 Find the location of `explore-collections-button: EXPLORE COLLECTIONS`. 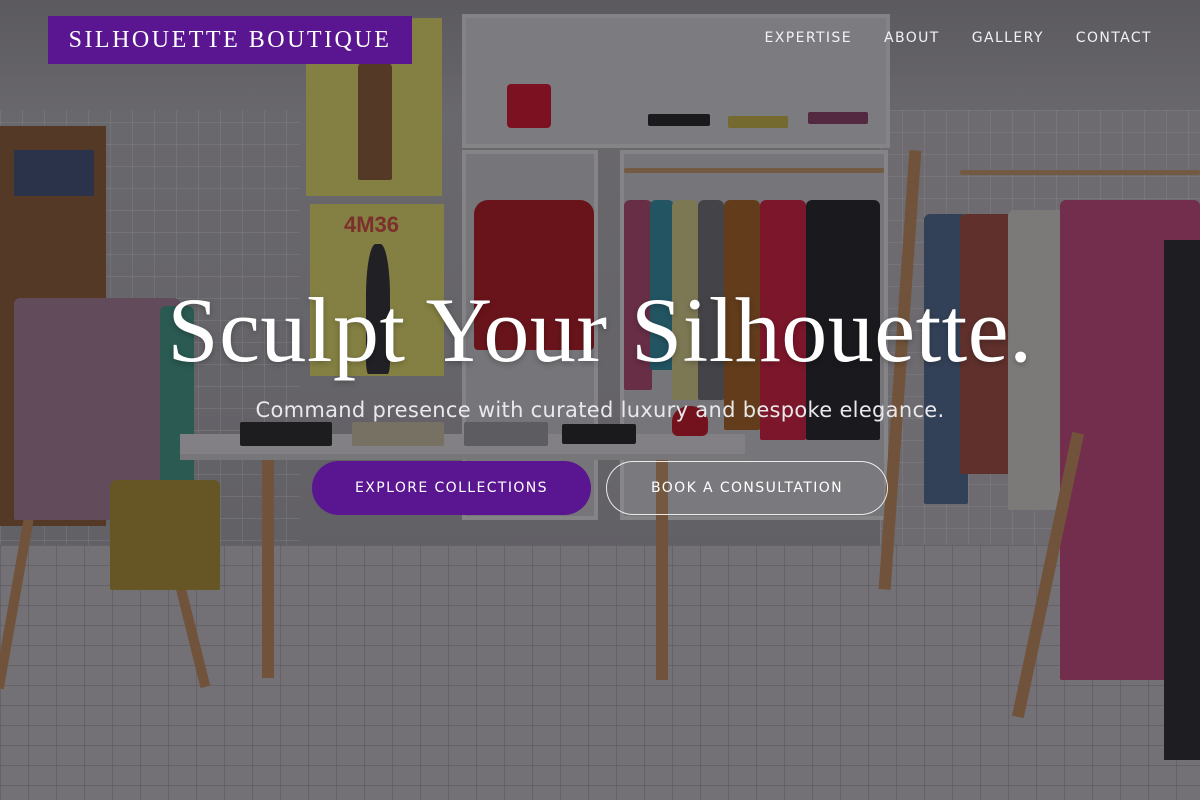

explore-collections-button: EXPLORE COLLECTIONS is located at coordinates (451, 488).